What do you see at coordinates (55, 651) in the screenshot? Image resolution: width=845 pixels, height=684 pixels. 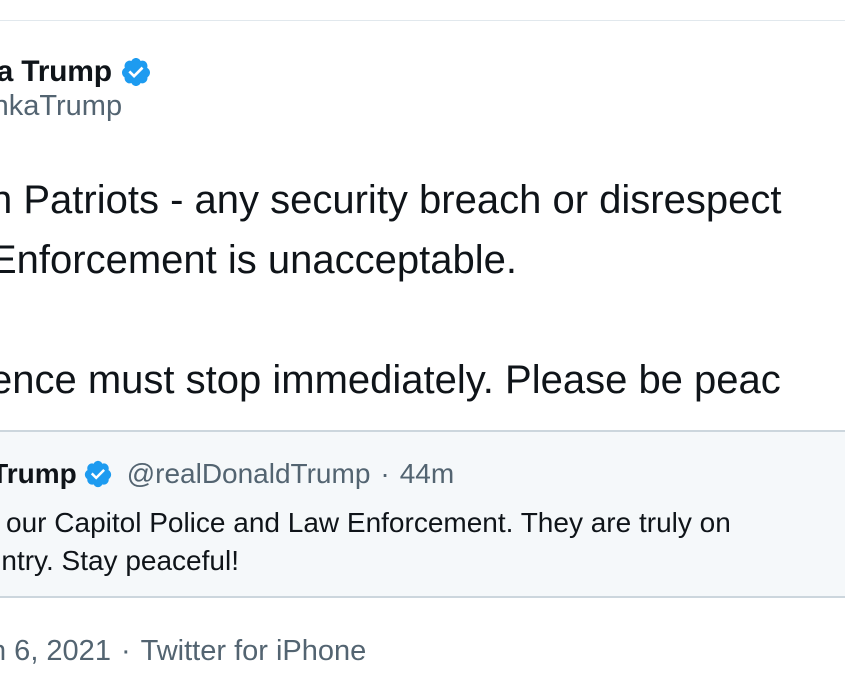 I see `tweet-date: n 6, 2021` at bounding box center [55, 651].